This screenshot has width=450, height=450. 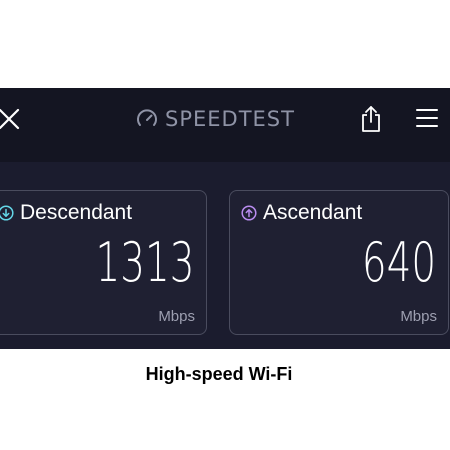 I want to click on caption: High-speed Wi-Fi, so click(x=219, y=374).